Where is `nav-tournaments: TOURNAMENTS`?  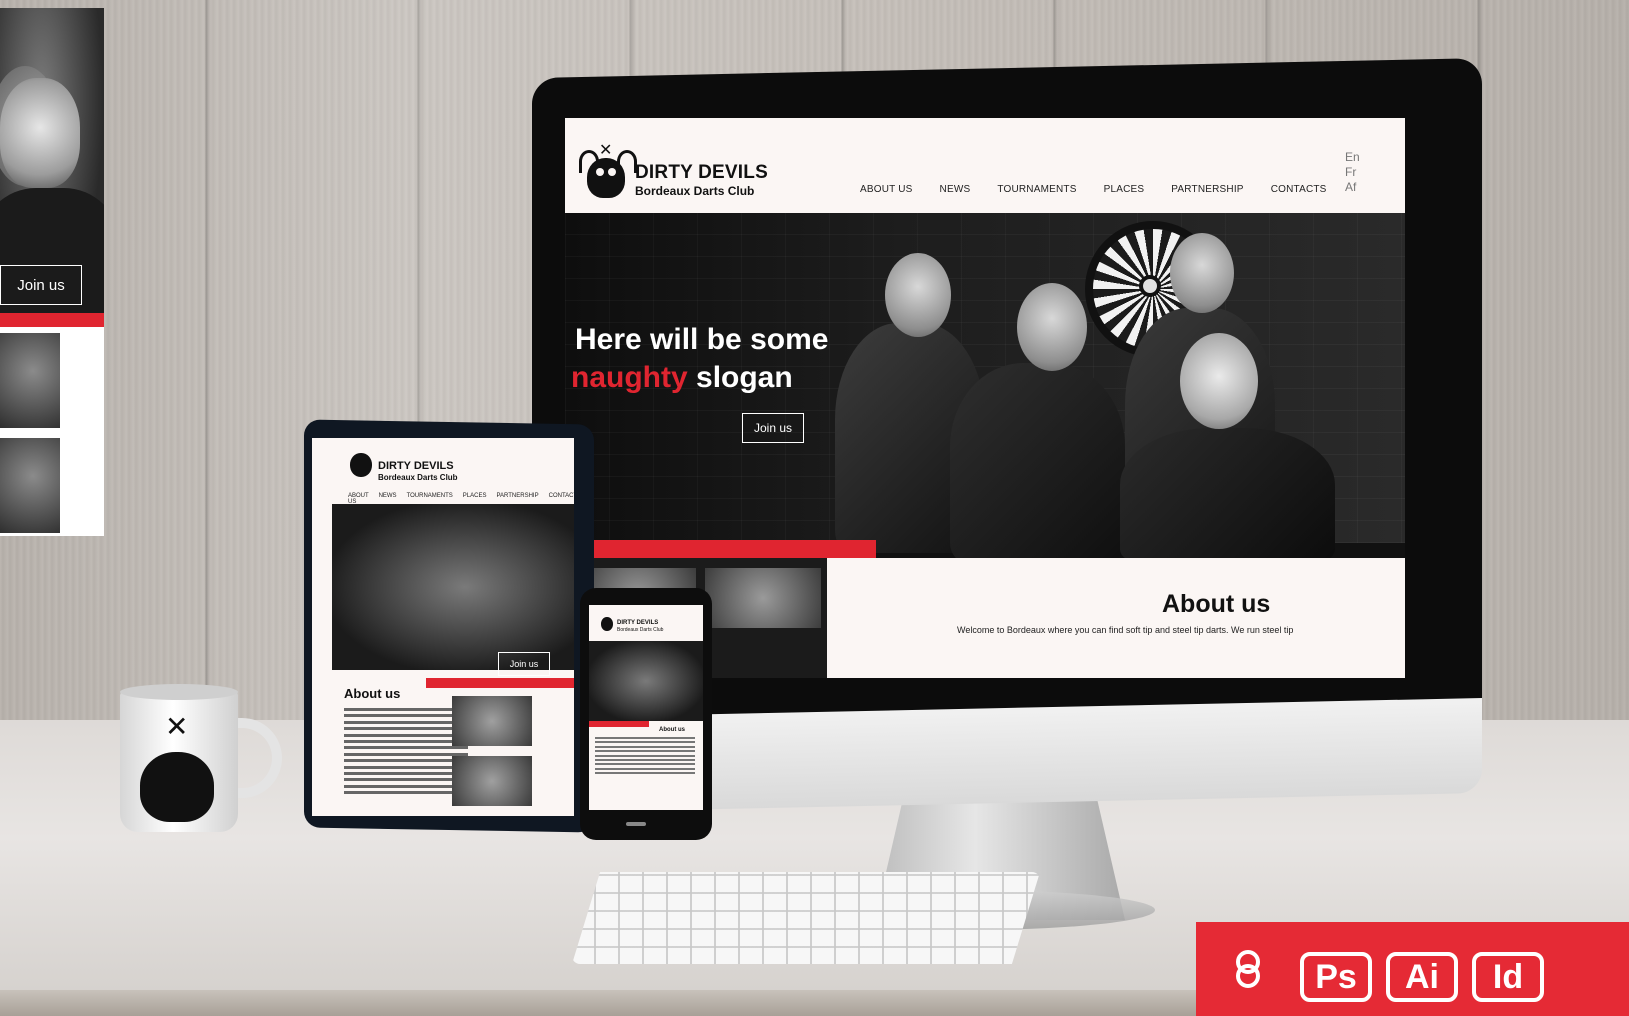 nav-tournaments: TOURNAMENTS is located at coordinates (1036, 189).